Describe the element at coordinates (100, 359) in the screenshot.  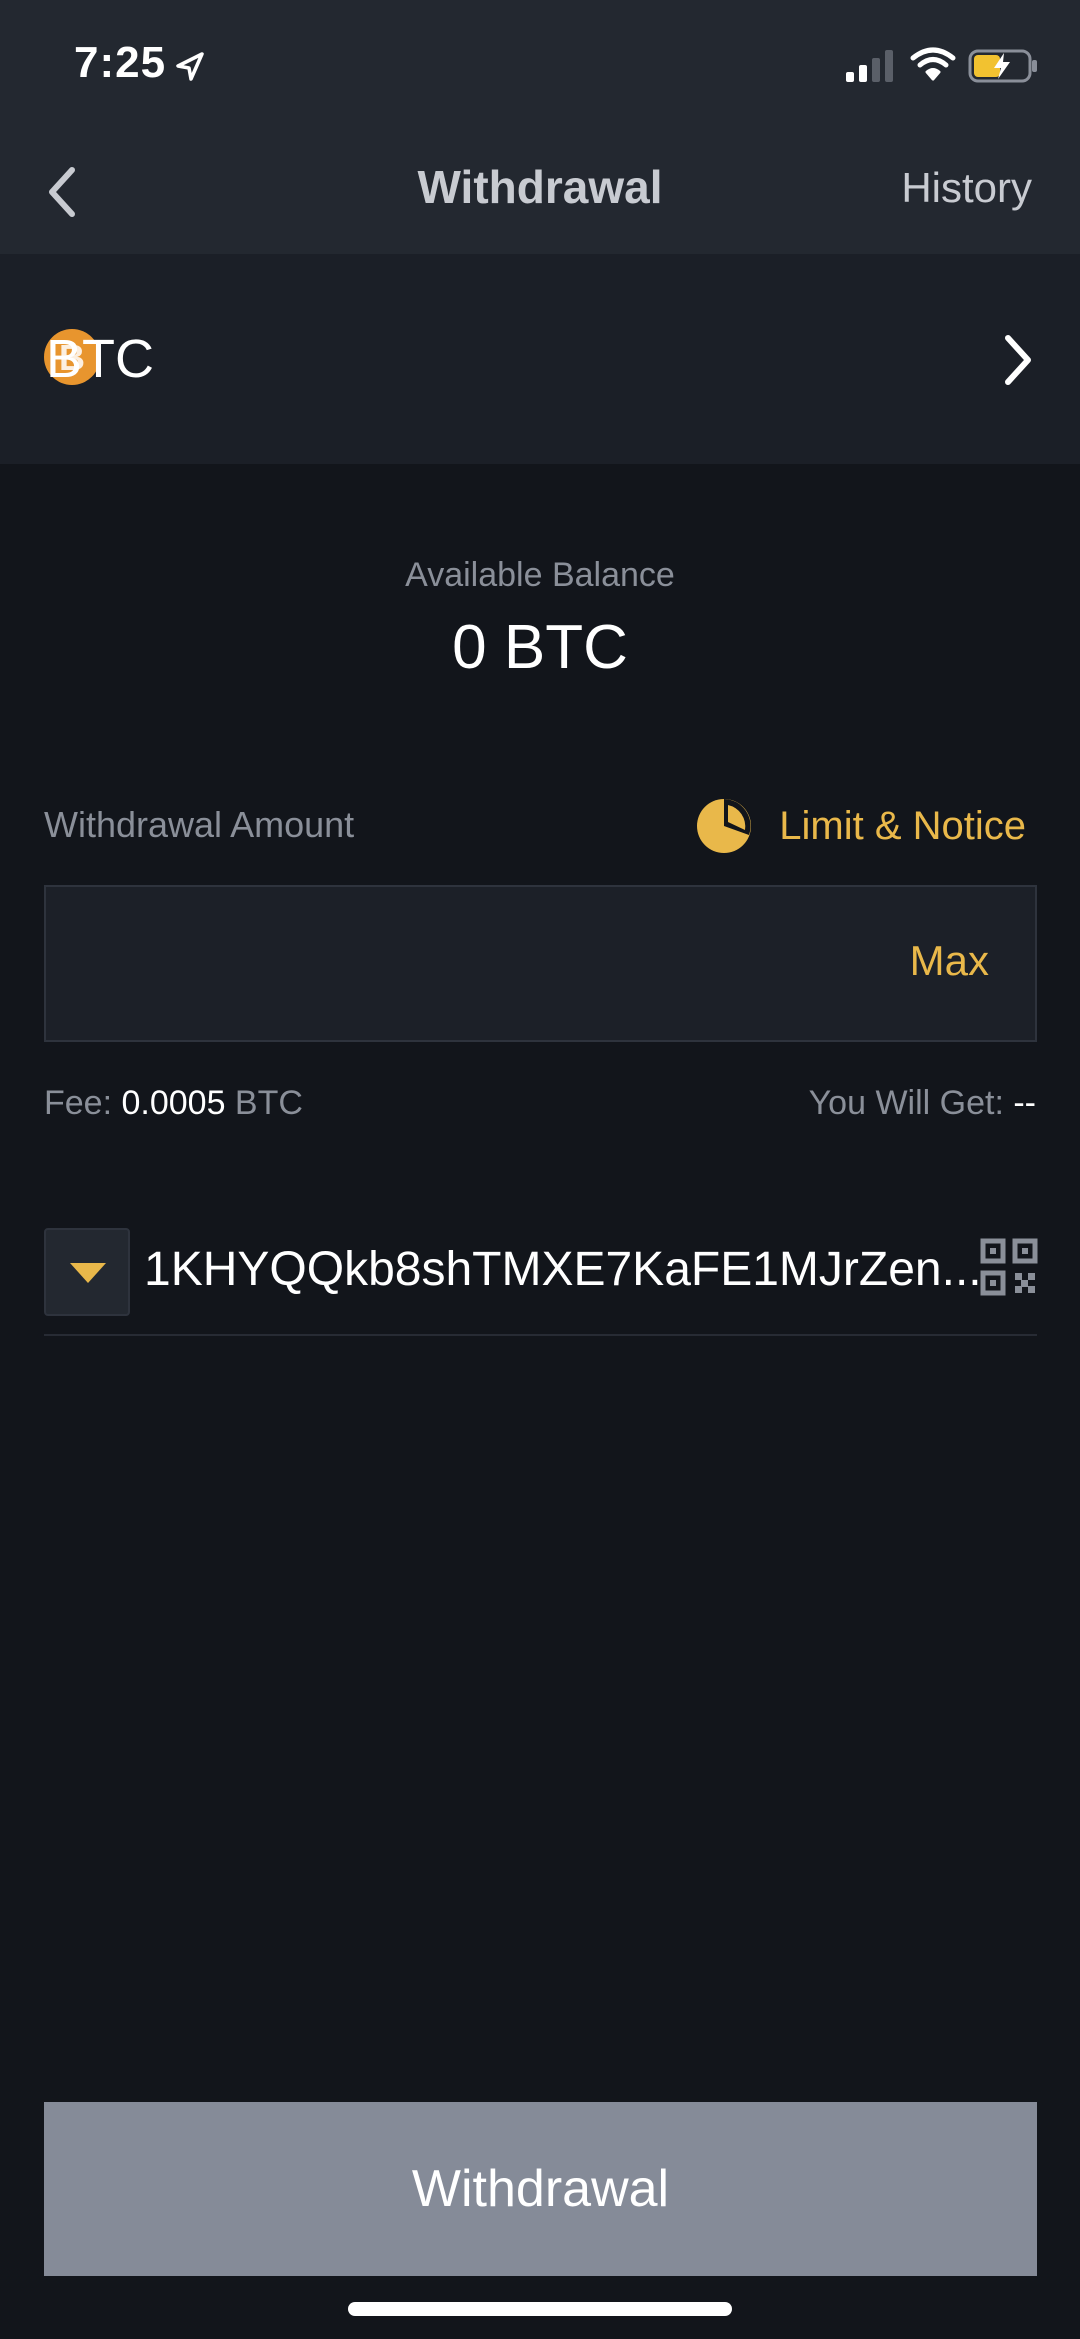
I see `coin-symbol: BTC` at that location.